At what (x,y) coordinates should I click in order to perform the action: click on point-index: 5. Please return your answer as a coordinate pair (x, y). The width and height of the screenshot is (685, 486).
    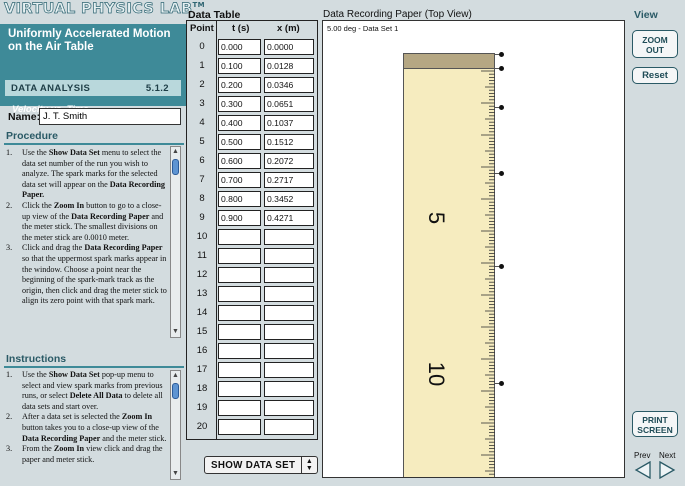
    Looking at the image, I should click on (202, 141).